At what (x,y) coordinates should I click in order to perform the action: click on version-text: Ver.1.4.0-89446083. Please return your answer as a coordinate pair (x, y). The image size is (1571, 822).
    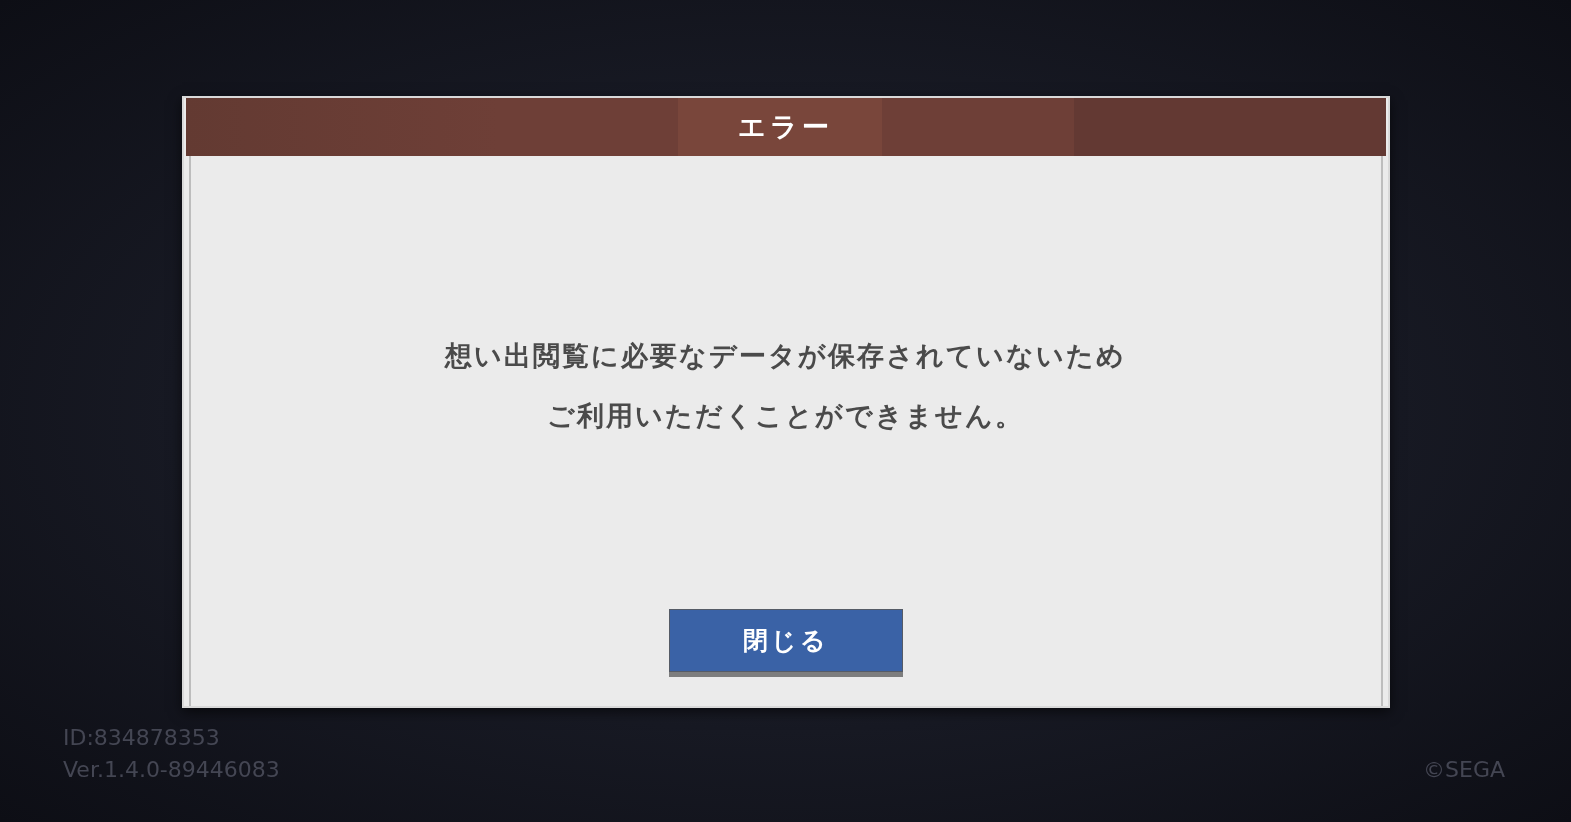
    Looking at the image, I should click on (171, 770).